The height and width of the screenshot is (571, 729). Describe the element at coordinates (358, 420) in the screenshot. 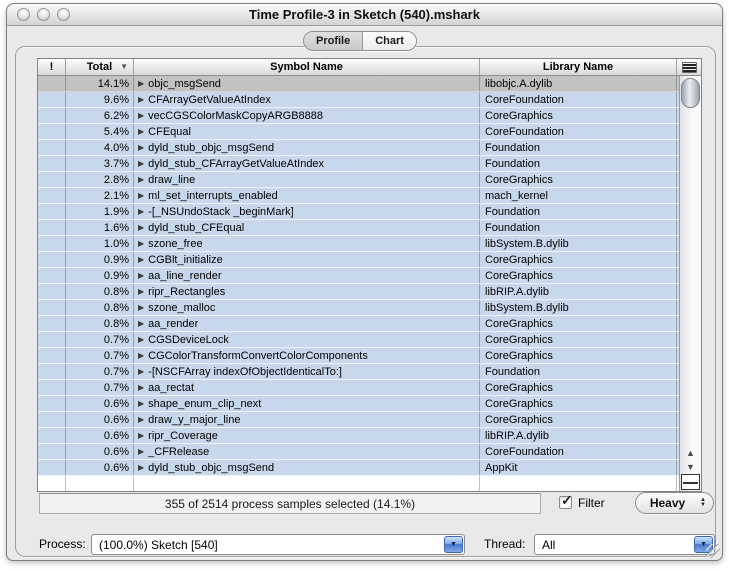

I see `table-row: 0.6% ▶ draw_y_major_line CoreGraphics` at that location.